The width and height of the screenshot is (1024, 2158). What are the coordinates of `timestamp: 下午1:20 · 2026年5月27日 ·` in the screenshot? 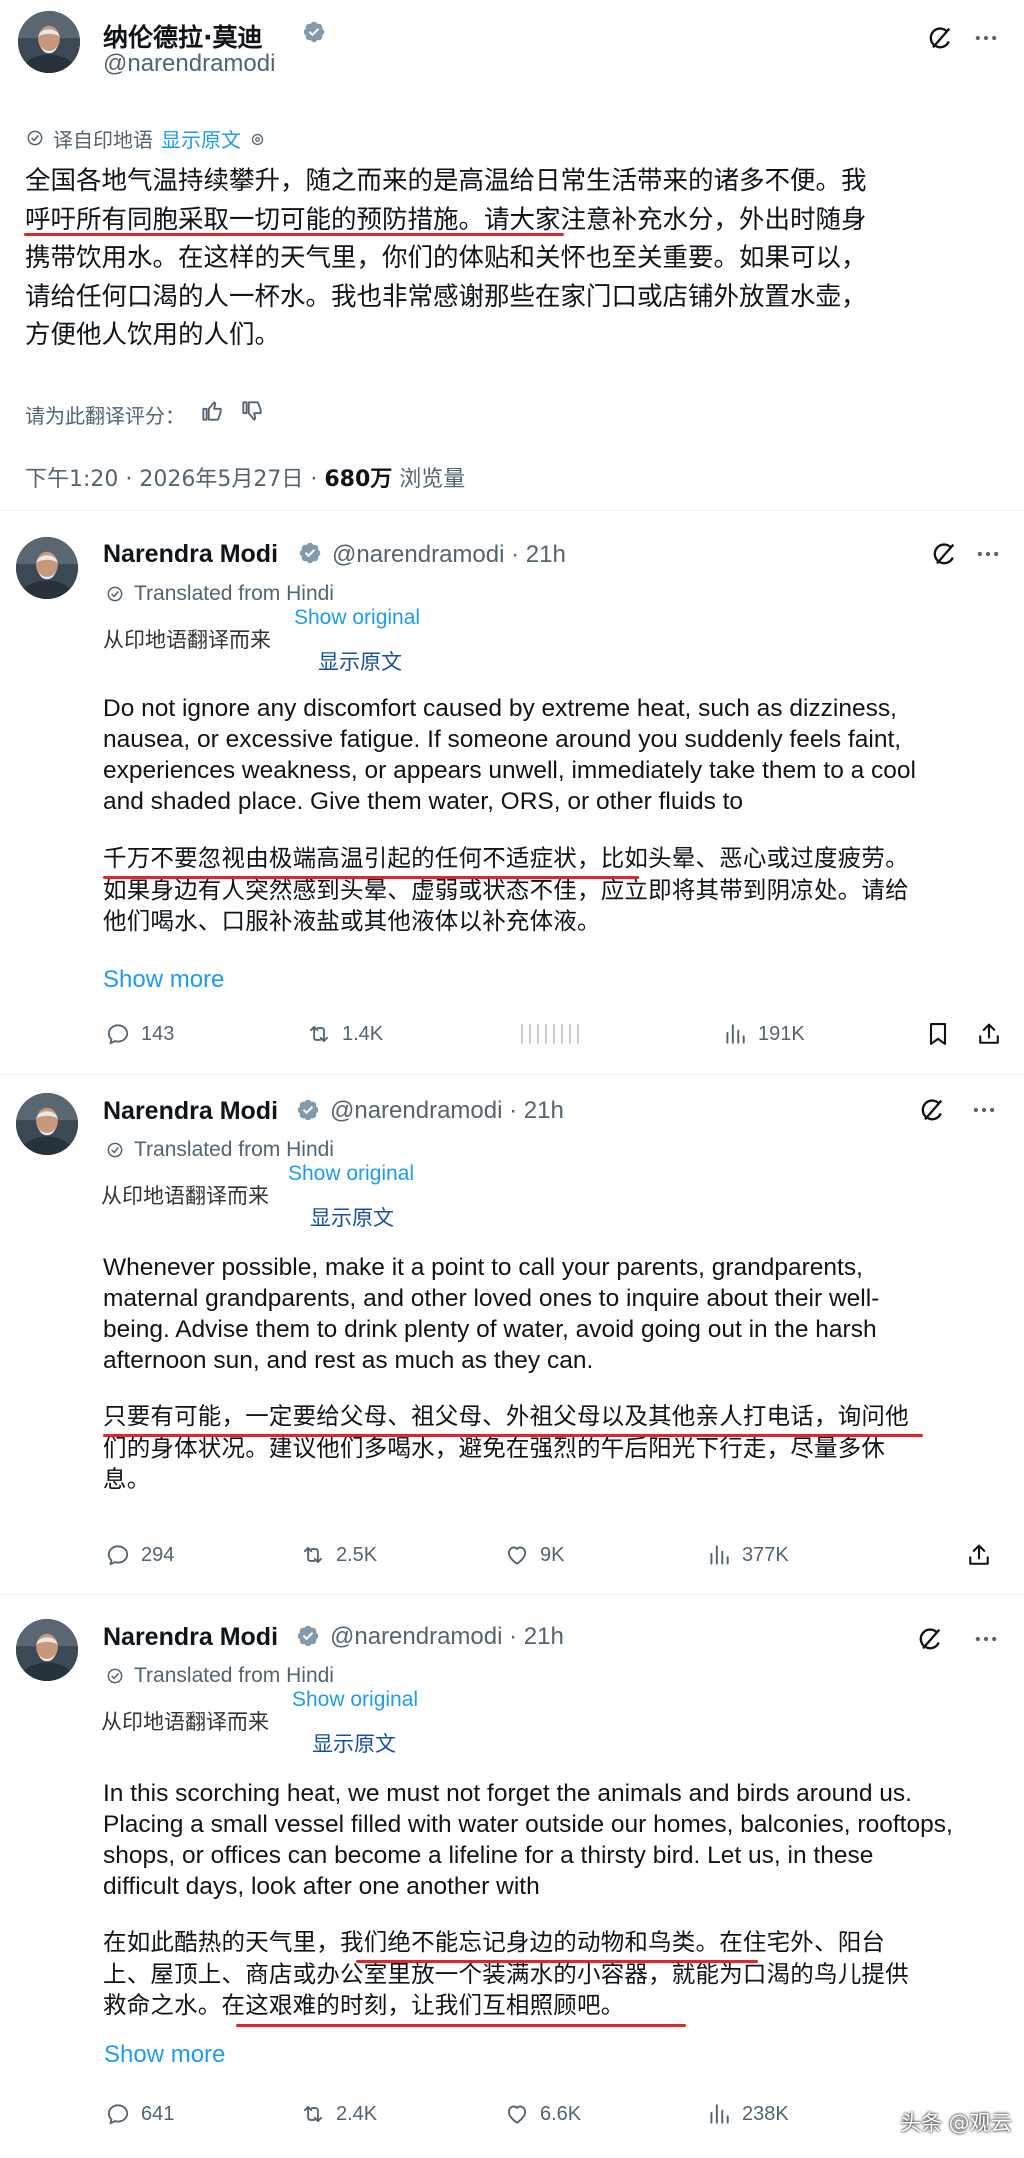 It's located at (171, 479).